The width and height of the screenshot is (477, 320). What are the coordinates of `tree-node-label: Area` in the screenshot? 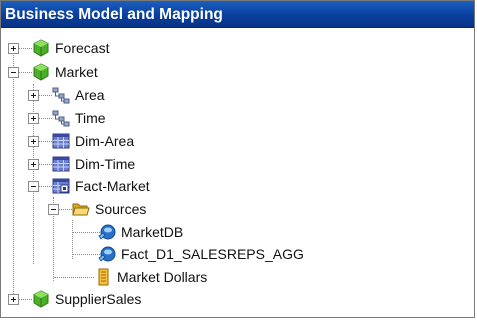 It's located at (90, 95).